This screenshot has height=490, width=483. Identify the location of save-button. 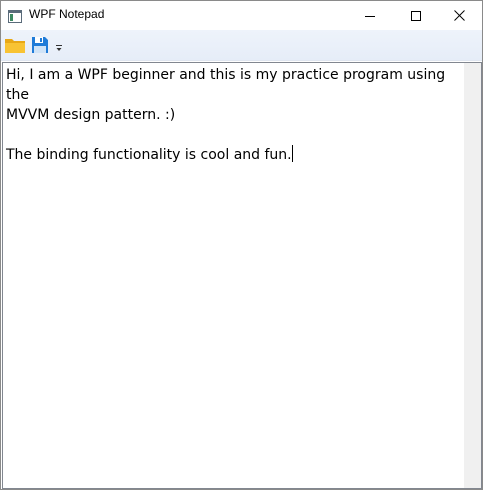
(40, 45).